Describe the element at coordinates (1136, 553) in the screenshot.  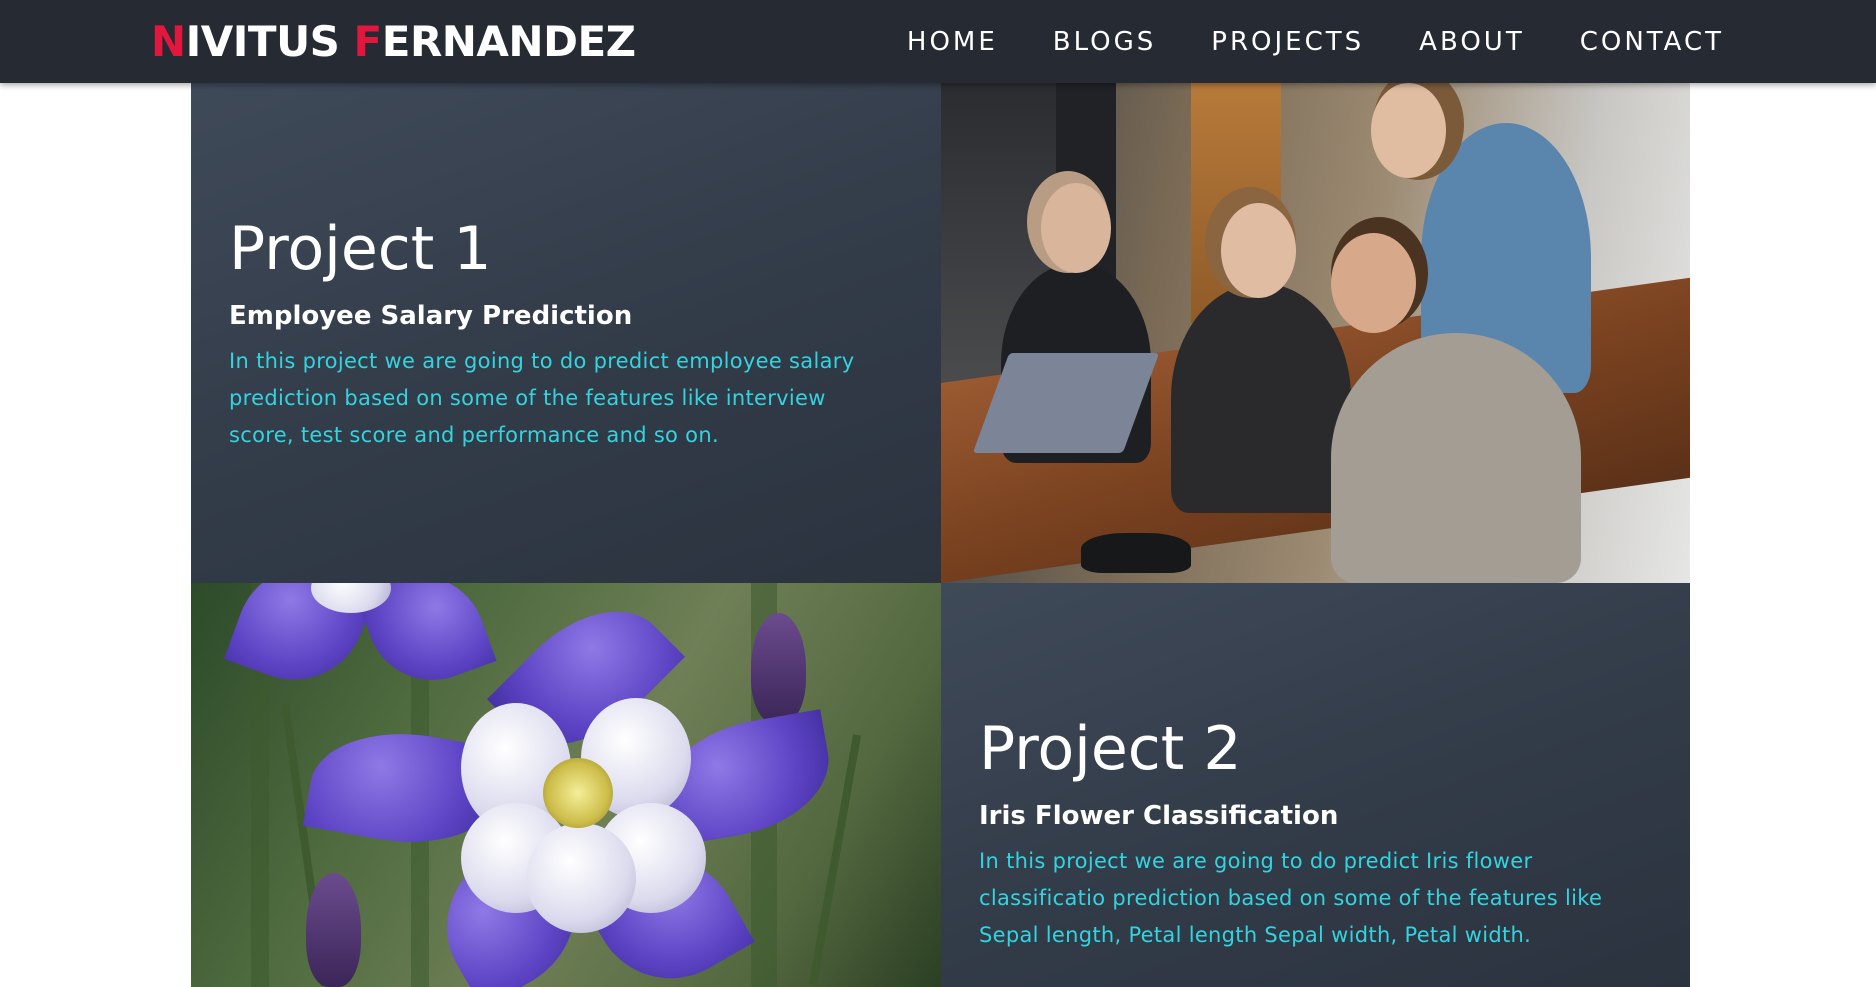
I see `image-drone` at that location.